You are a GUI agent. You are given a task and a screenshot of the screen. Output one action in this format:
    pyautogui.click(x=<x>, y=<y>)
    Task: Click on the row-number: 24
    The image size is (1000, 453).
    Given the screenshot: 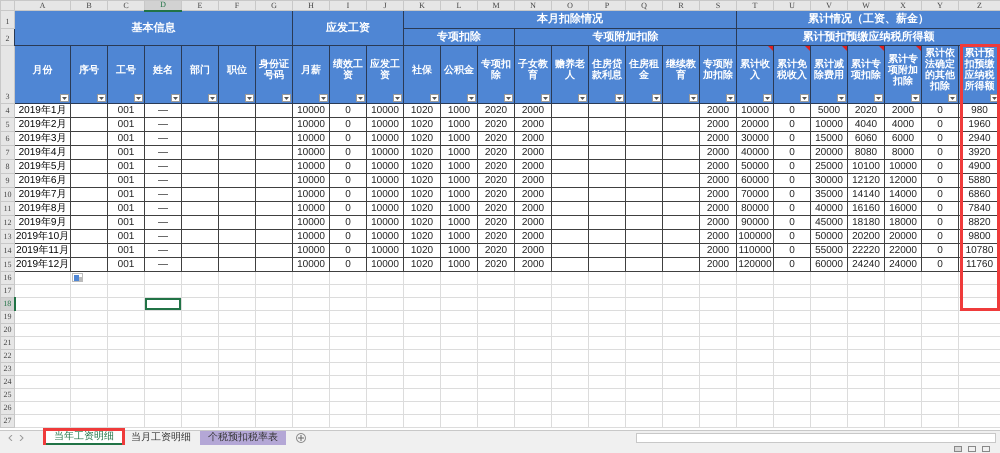 What is the action you would take?
    pyautogui.click(x=7, y=382)
    